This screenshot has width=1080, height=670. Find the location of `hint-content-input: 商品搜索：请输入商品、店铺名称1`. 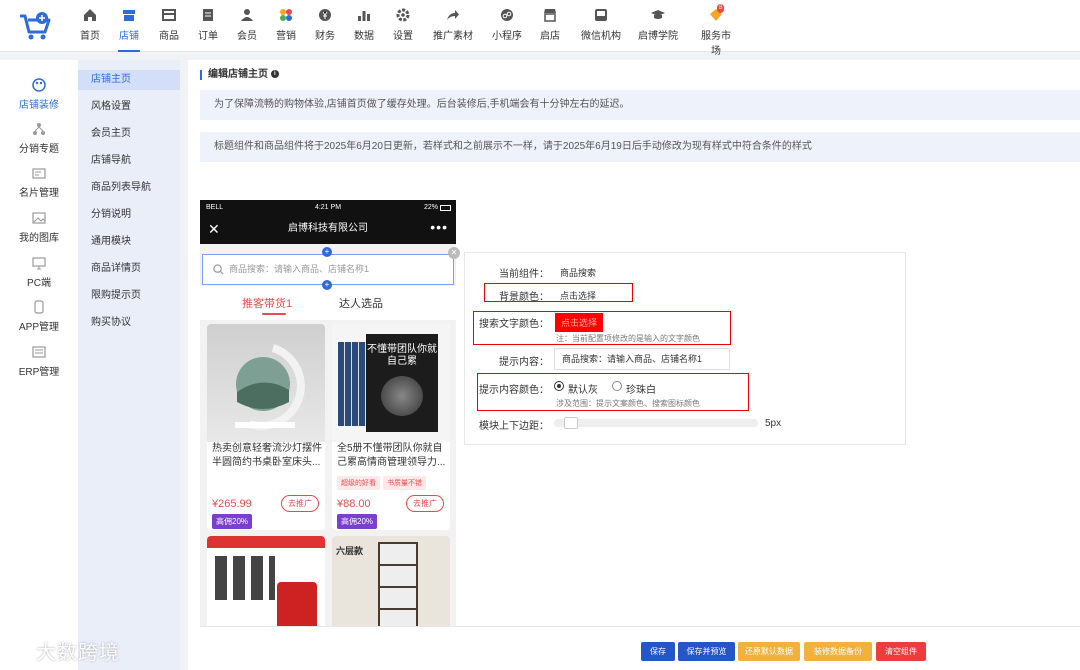

hint-content-input: 商品搜索：请输入商品、店铺名称1 is located at coordinates (642, 359).